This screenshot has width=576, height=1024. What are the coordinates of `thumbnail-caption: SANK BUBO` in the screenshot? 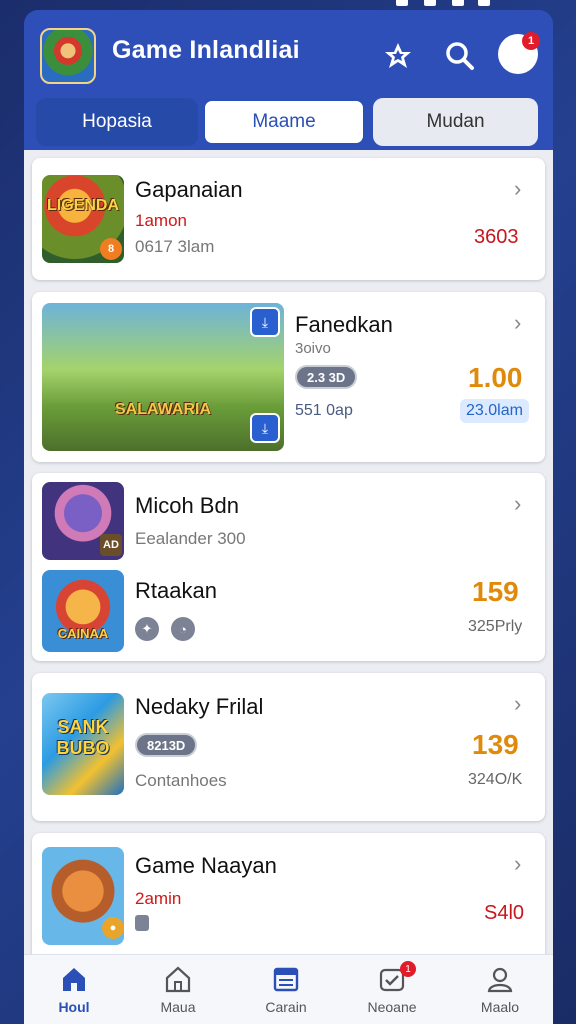 It's located at (83, 737).